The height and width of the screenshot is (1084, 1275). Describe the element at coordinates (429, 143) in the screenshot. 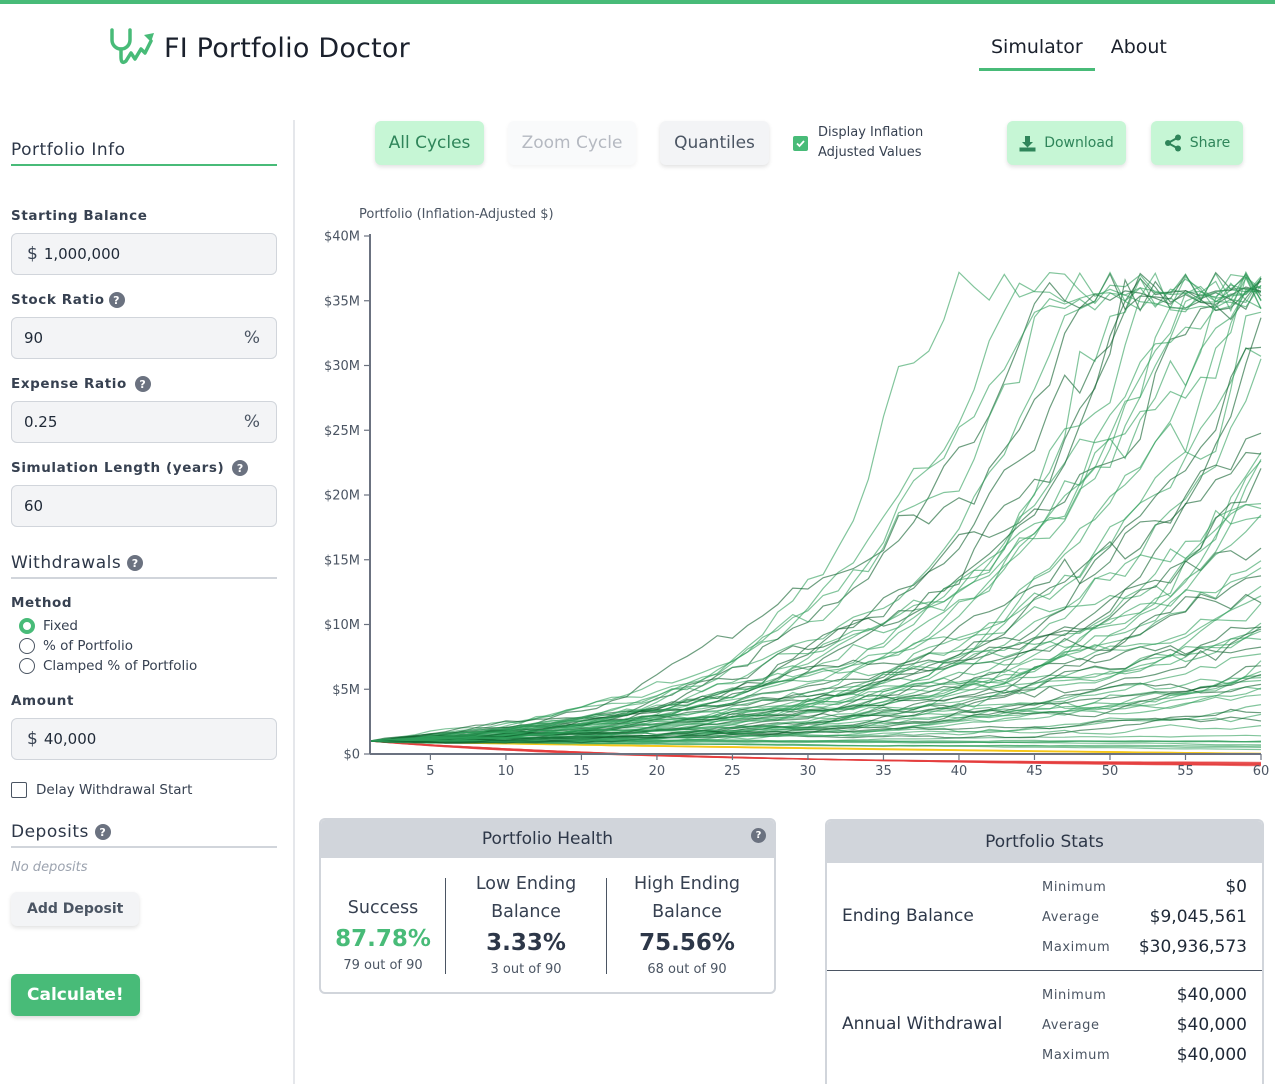

I see `all-cycles-button: All Cycles` at that location.